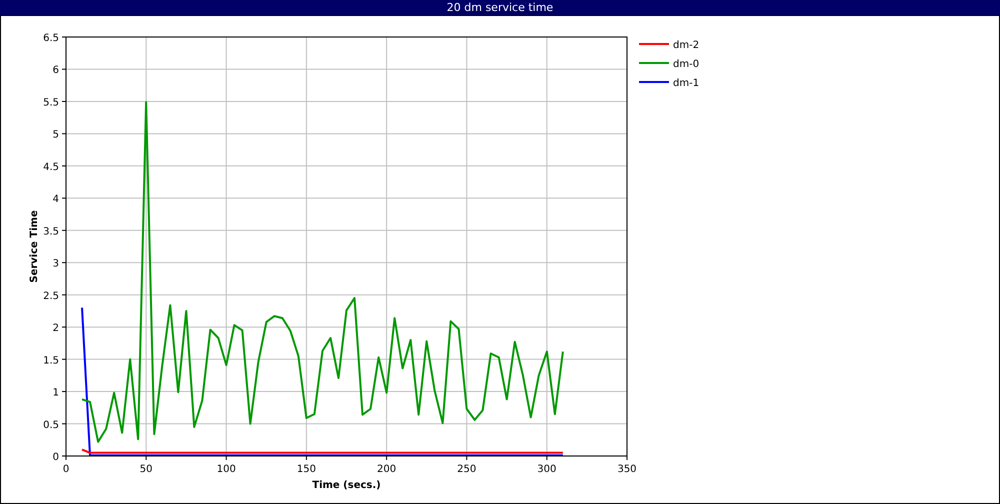  I want to click on x-tick-label: 0, so click(66, 469).